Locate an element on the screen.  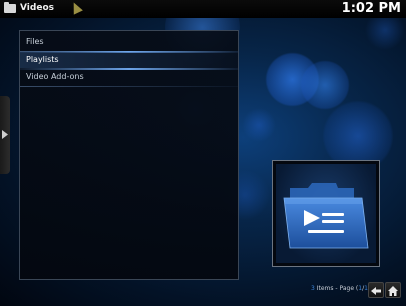
home-button is located at coordinates (393, 290).